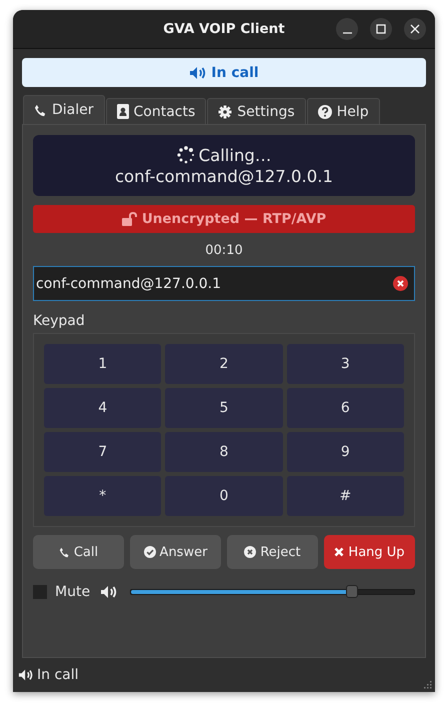 The height and width of the screenshot is (706, 448). Describe the element at coordinates (272, 552) in the screenshot. I see `action-button: Reject` at that location.